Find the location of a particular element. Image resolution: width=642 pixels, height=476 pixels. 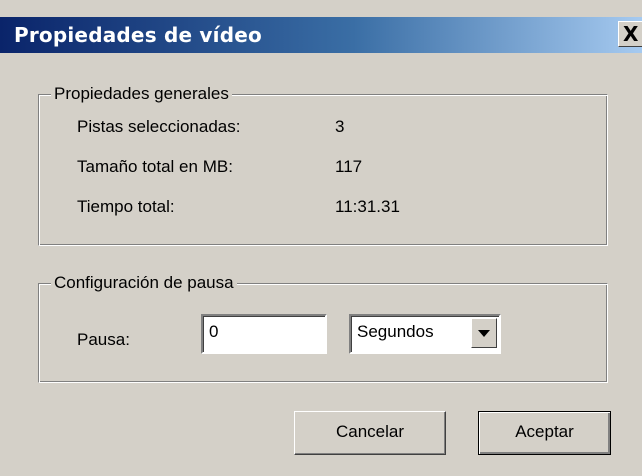

cancel-button: Cancelar is located at coordinates (370, 433).